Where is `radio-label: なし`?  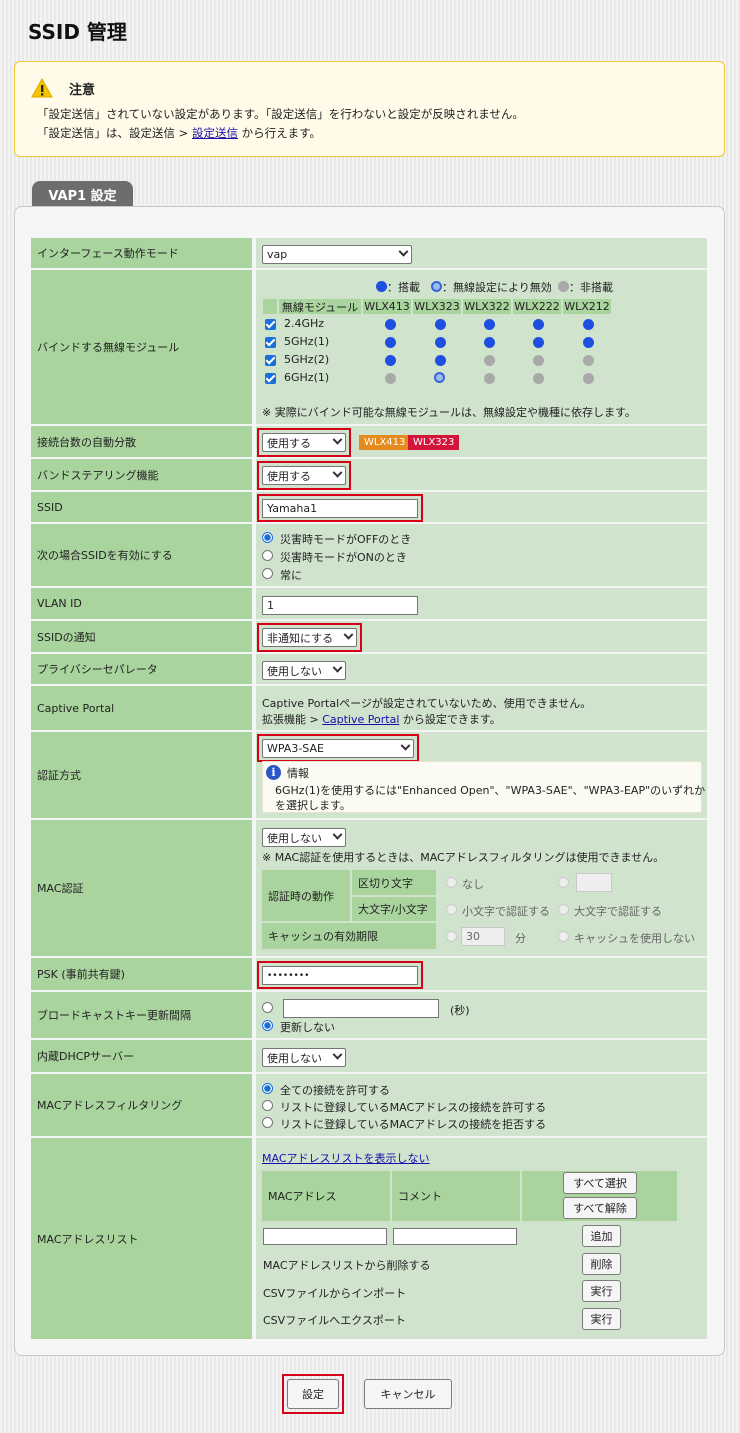
radio-label: なし is located at coordinates (473, 884).